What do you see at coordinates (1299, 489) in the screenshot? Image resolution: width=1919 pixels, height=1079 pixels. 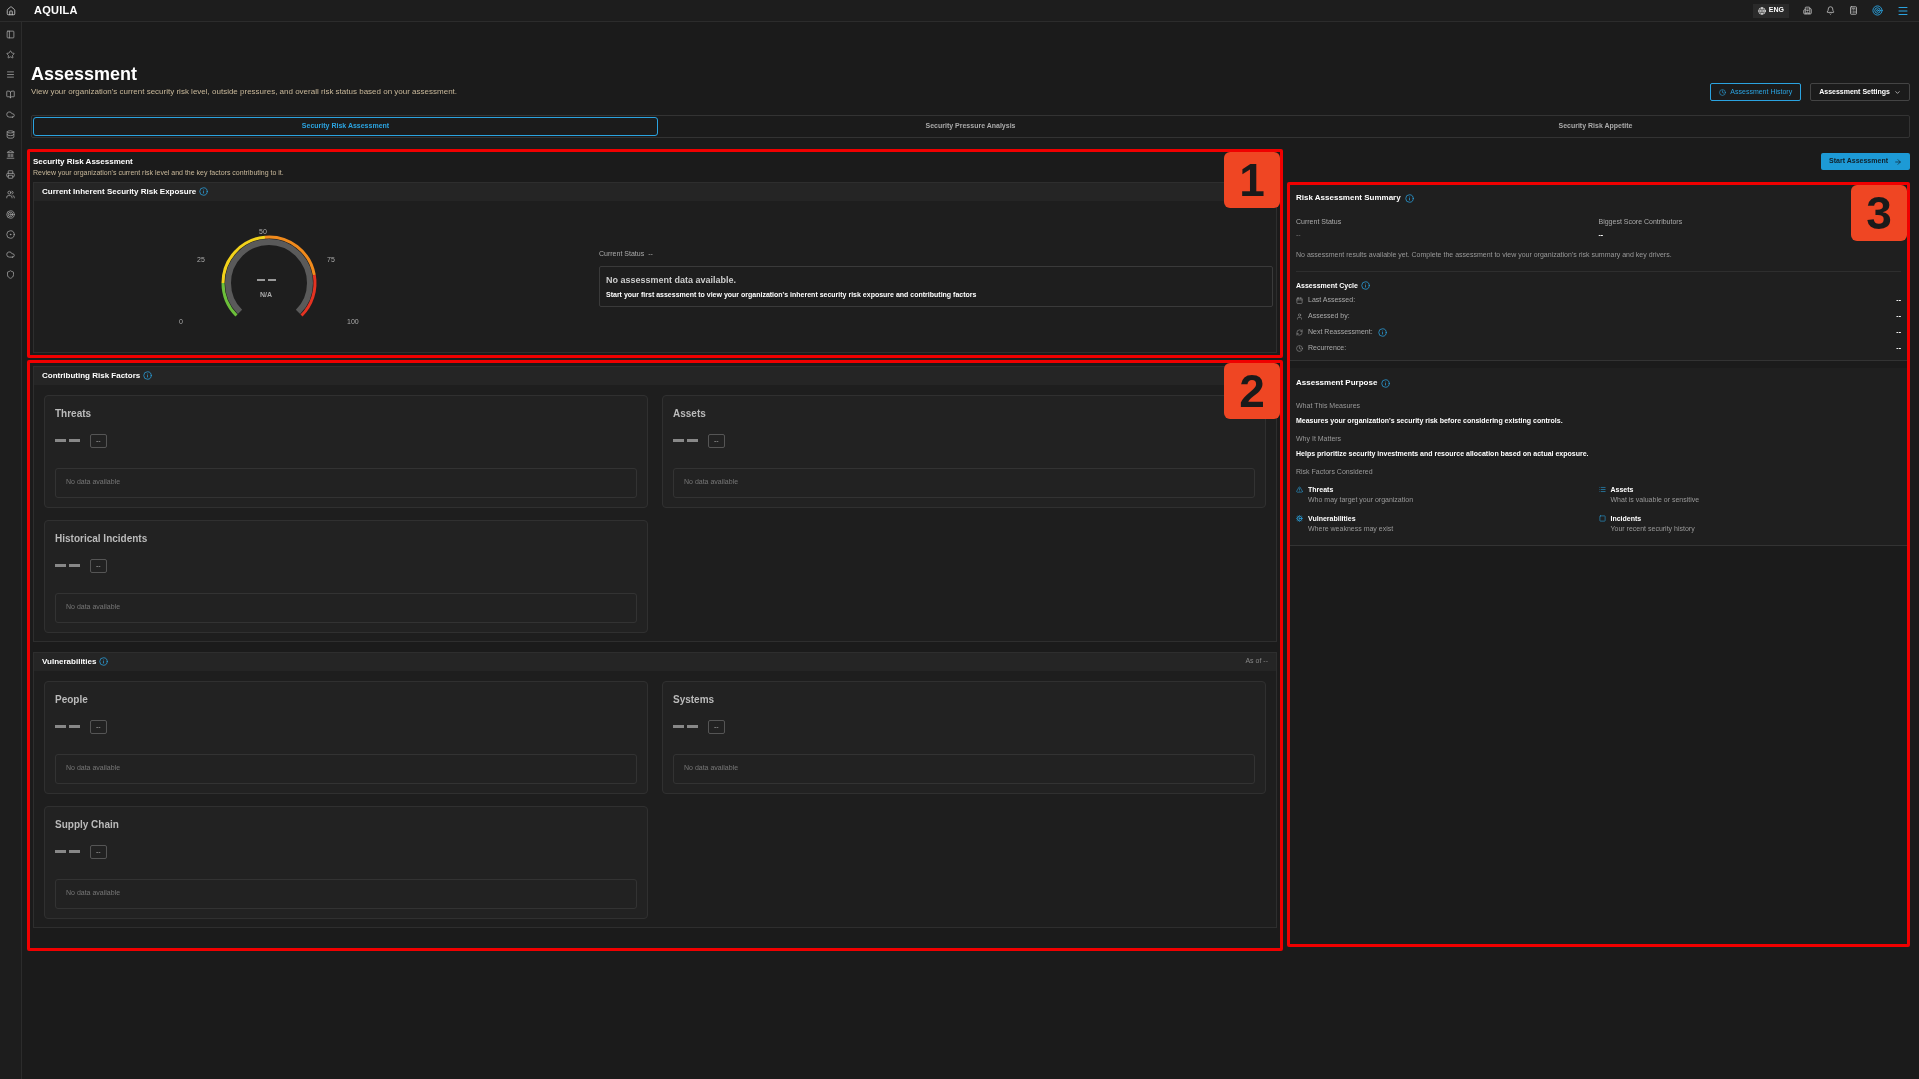 I see `warning-icon` at bounding box center [1299, 489].